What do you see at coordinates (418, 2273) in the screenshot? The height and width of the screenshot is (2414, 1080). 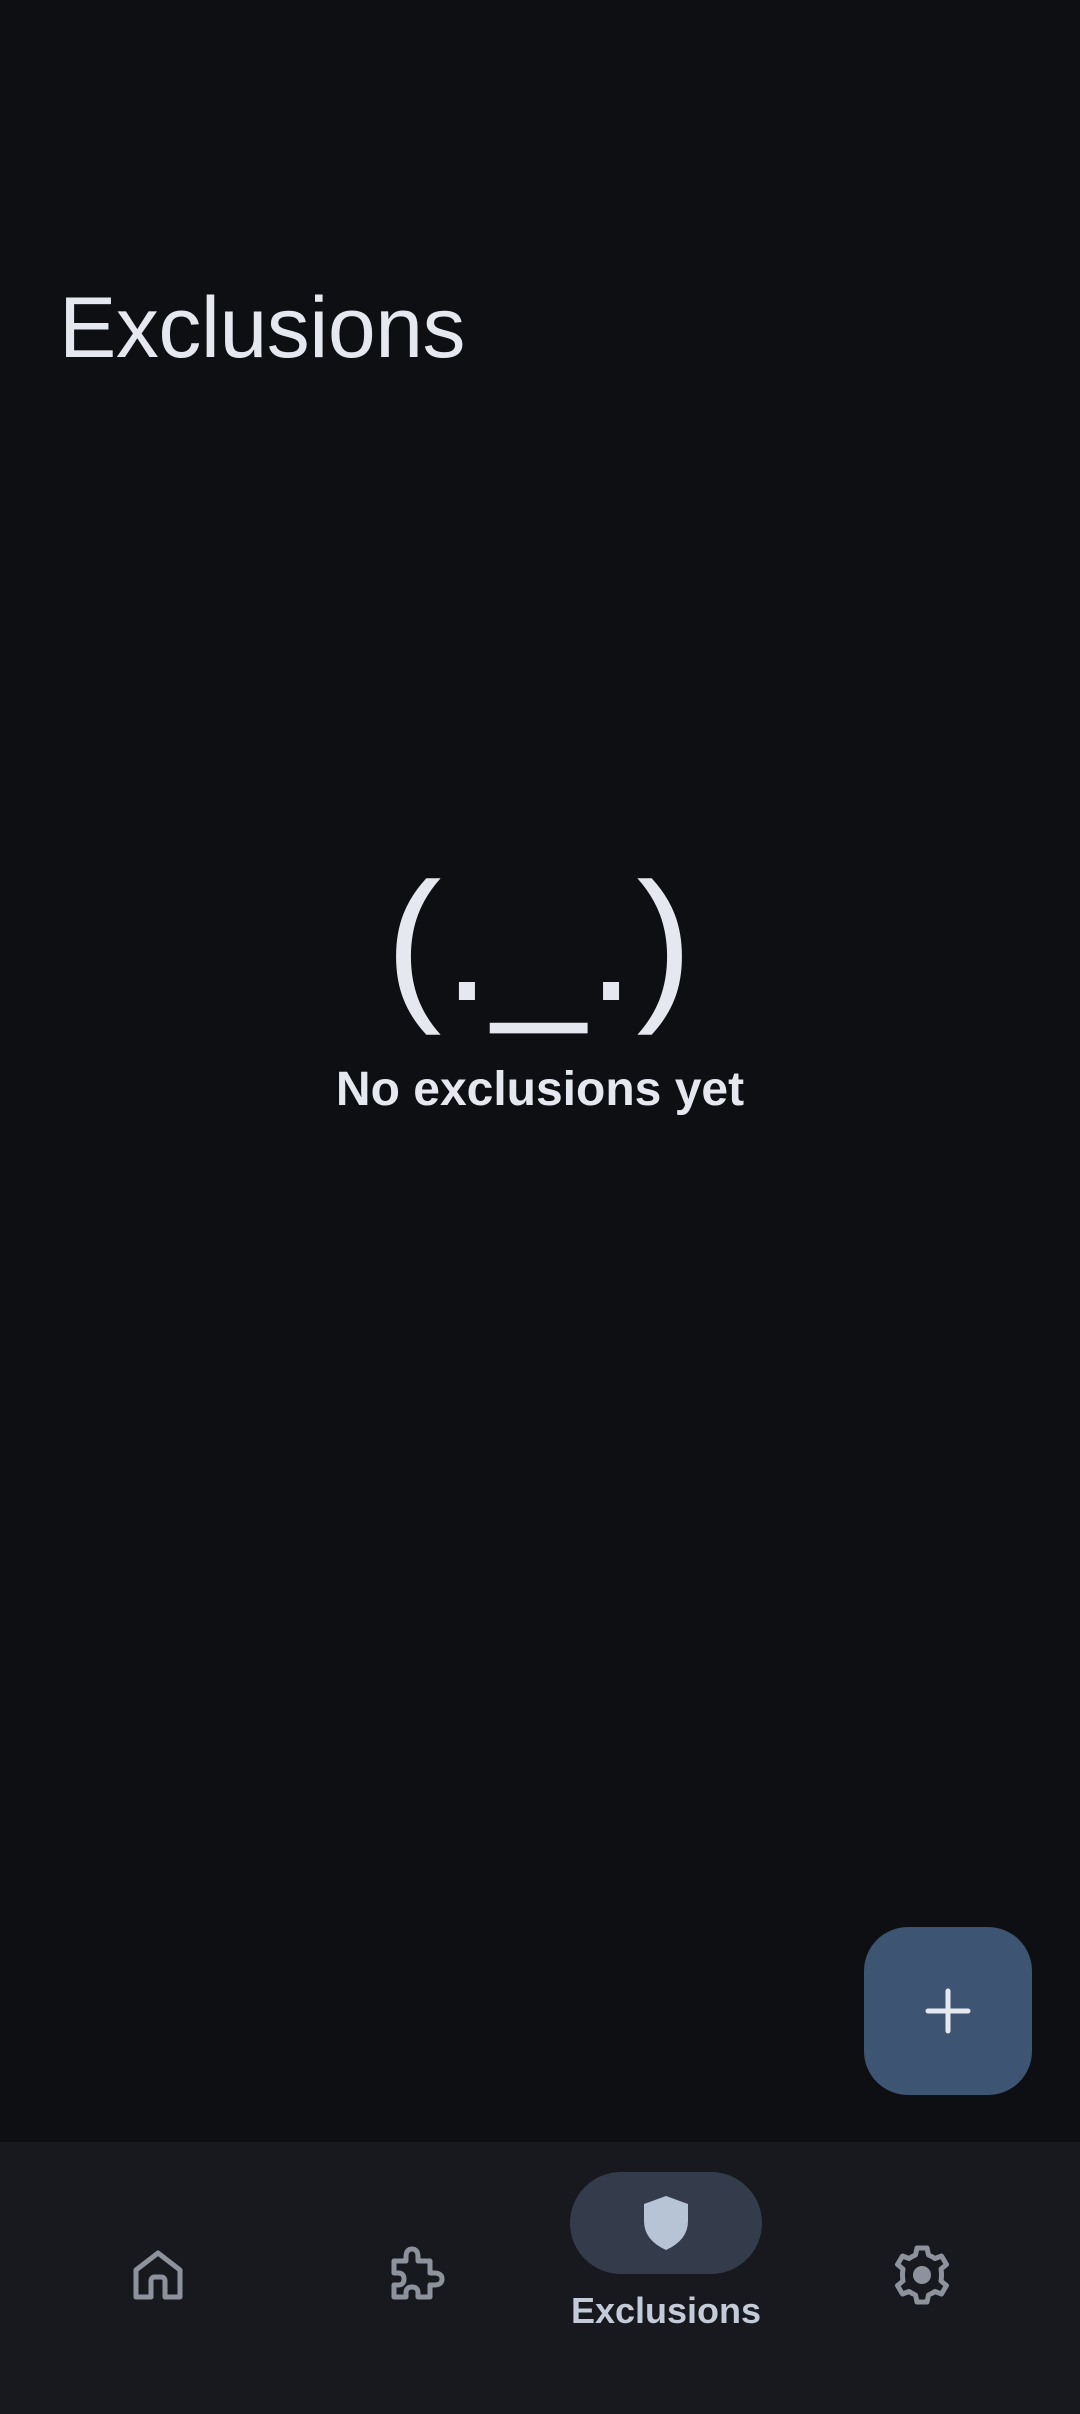 I see `puzzle-icon` at bounding box center [418, 2273].